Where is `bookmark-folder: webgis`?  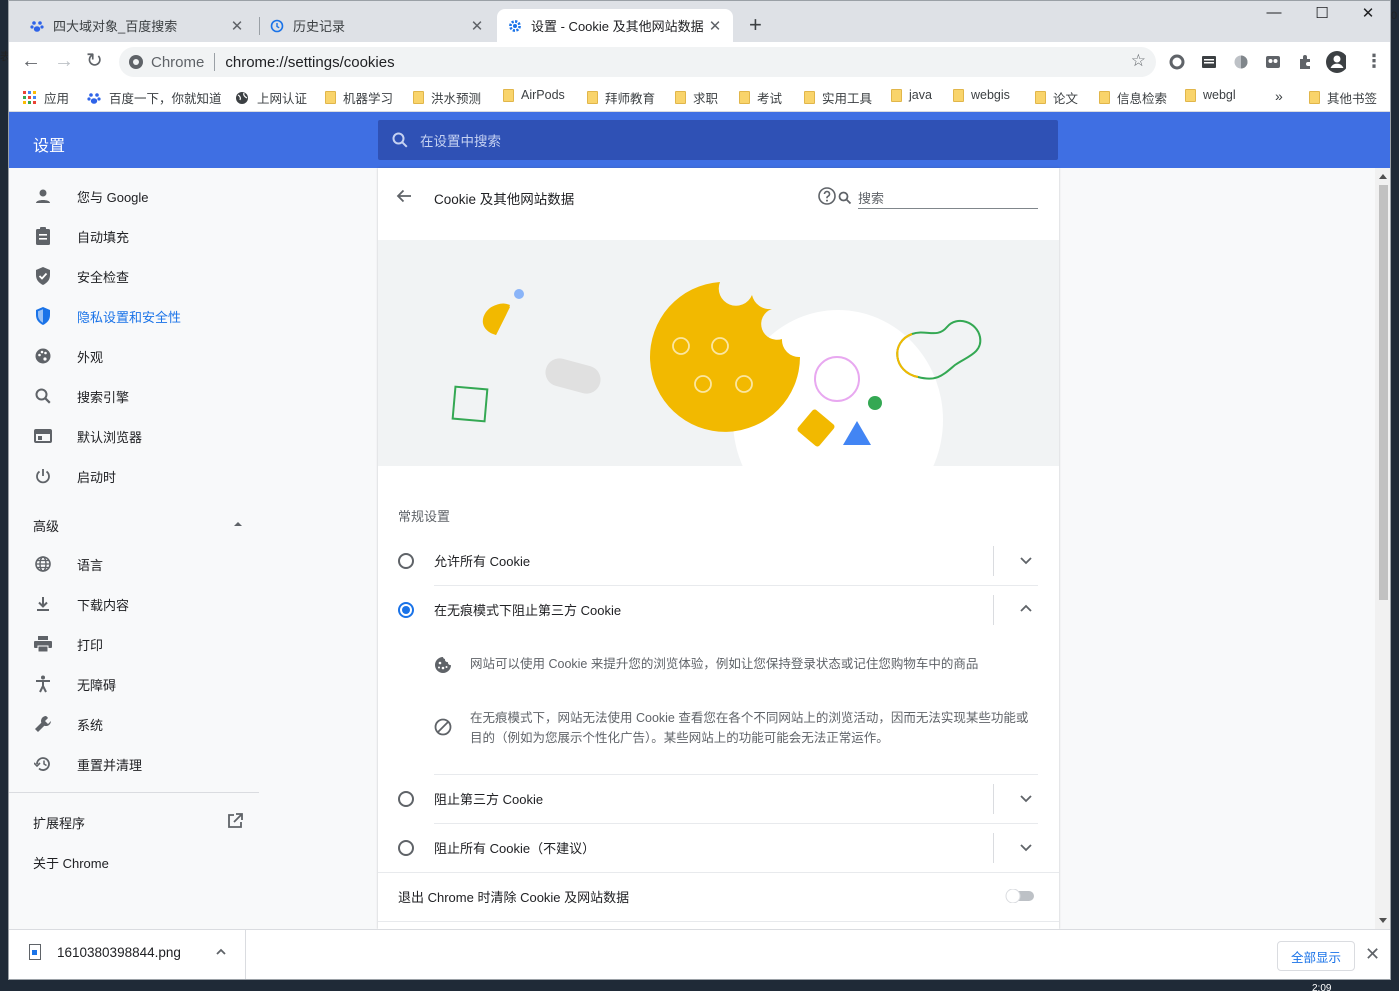 bookmark-folder: webgis is located at coordinates (981, 95).